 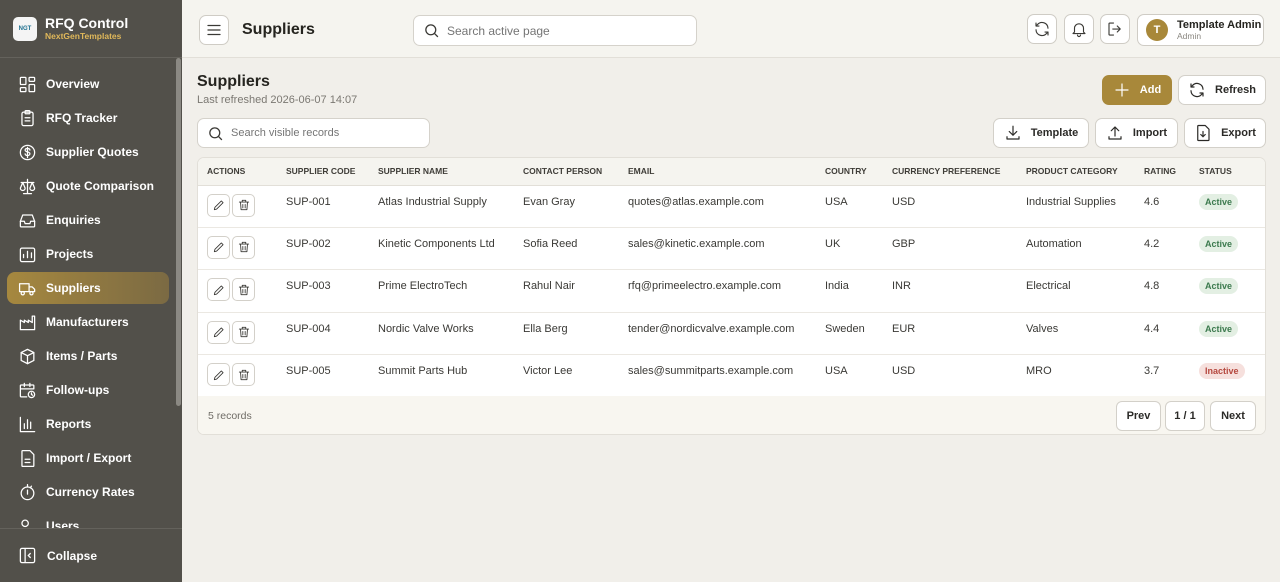 I want to click on product-category: Automation, so click(x=1054, y=243).